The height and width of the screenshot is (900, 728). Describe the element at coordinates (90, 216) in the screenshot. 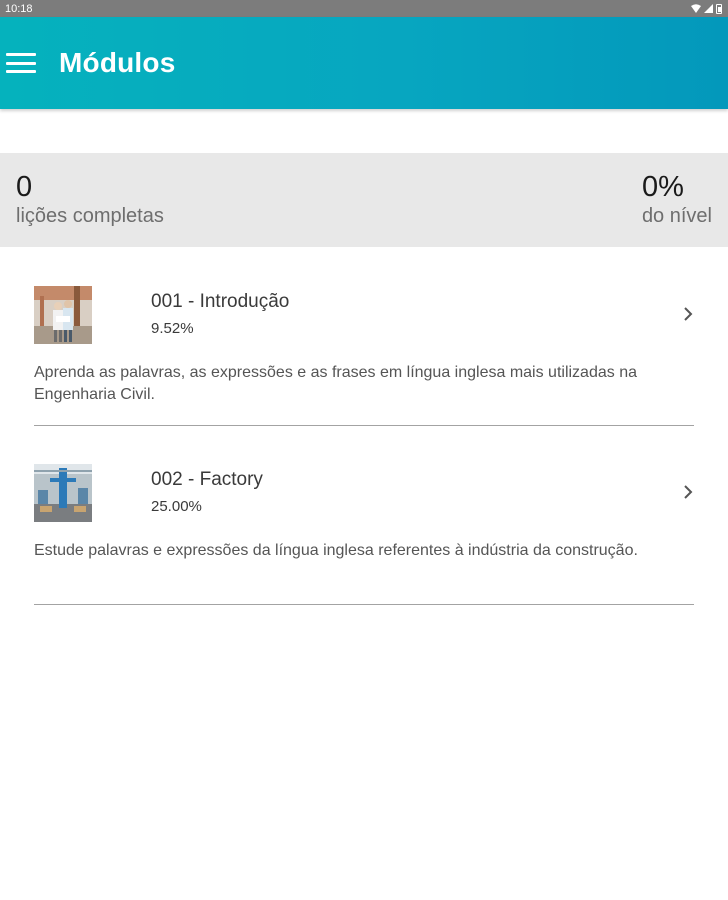

I see `lessons-completed-label: lições completas` at that location.